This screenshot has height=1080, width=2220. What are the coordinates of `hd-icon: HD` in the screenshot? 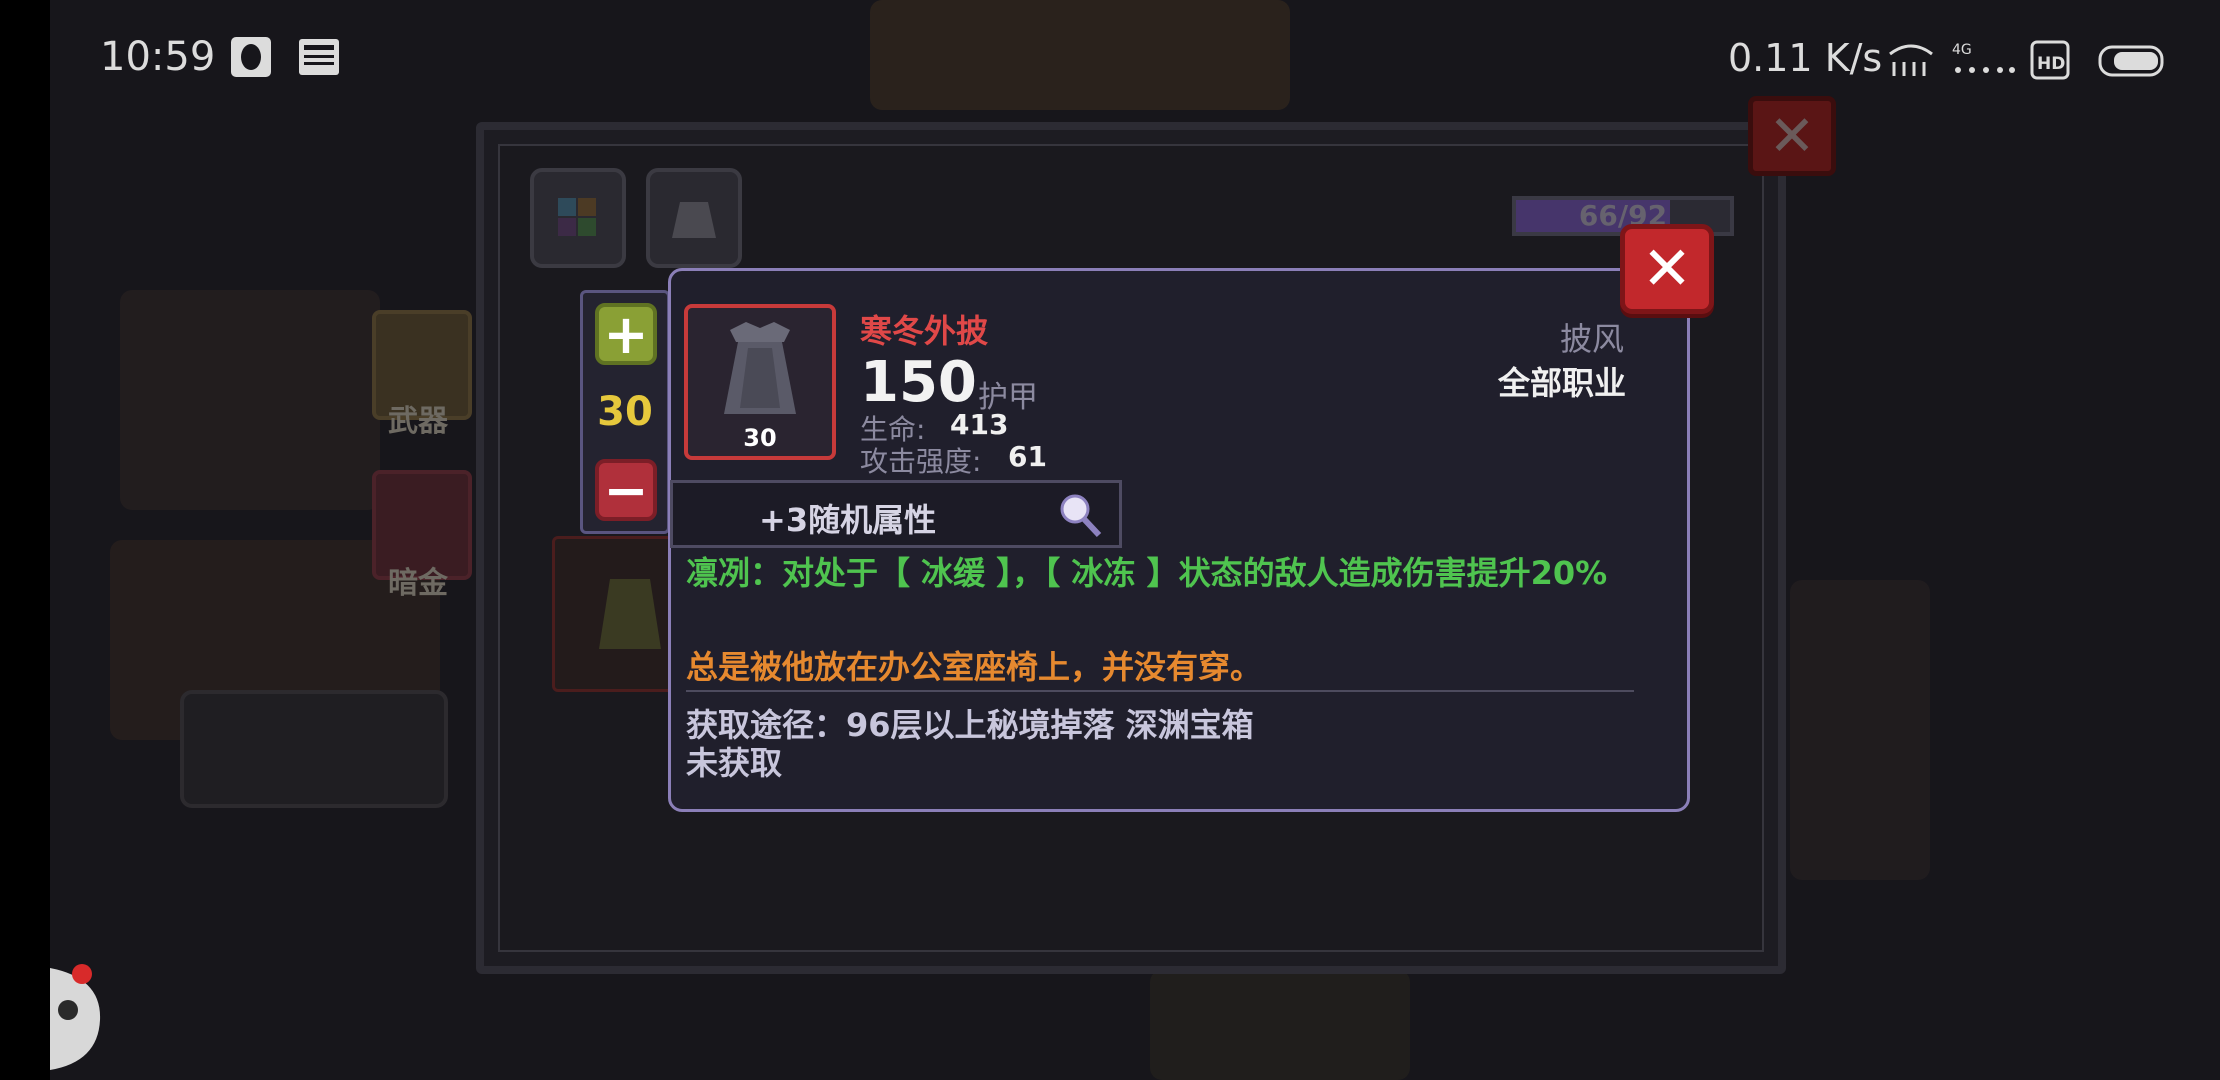 It's located at (2050, 62).